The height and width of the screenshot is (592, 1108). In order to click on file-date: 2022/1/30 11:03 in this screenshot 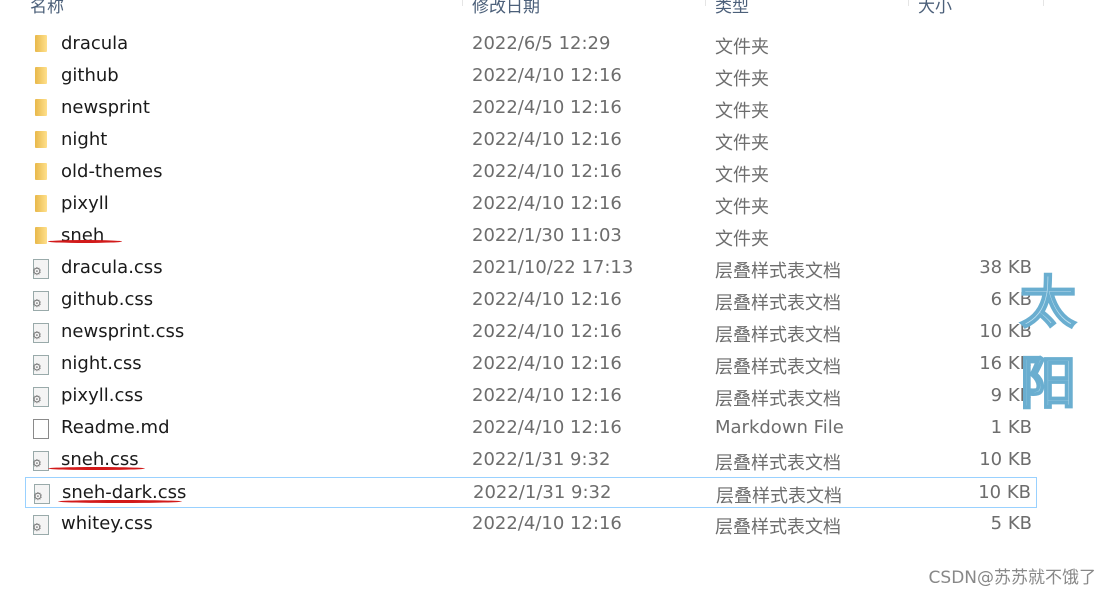, I will do `click(547, 235)`.